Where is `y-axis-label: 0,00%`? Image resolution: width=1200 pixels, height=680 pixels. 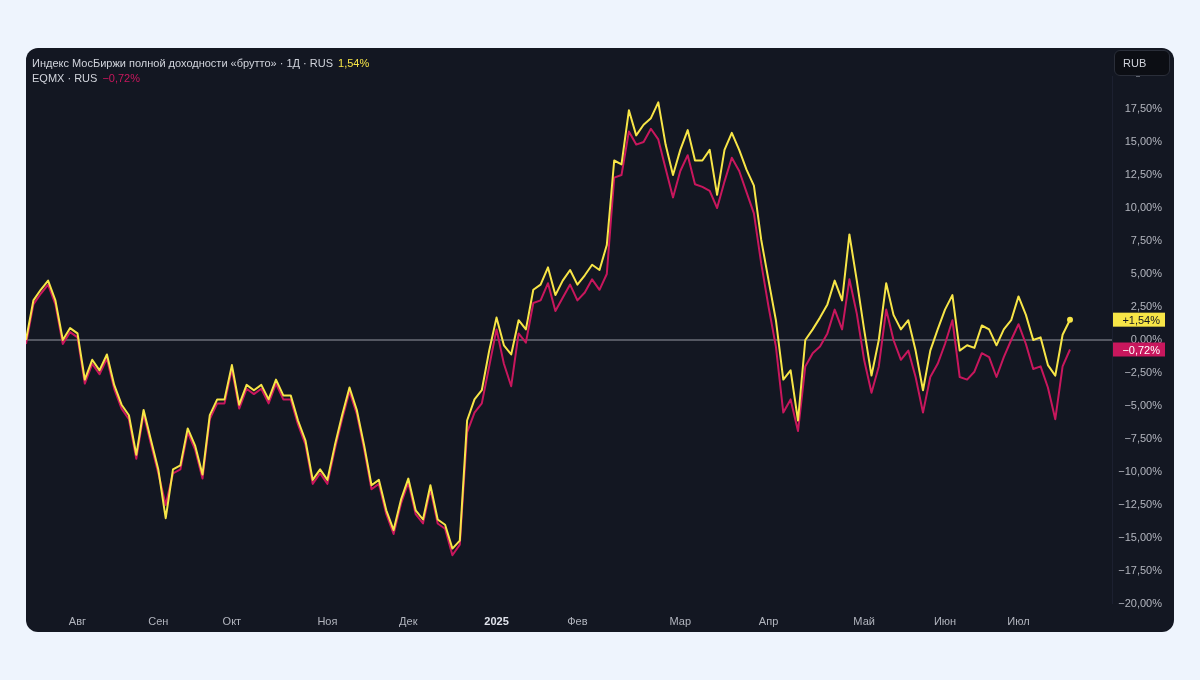
y-axis-label: 0,00% is located at coordinates (1146, 339).